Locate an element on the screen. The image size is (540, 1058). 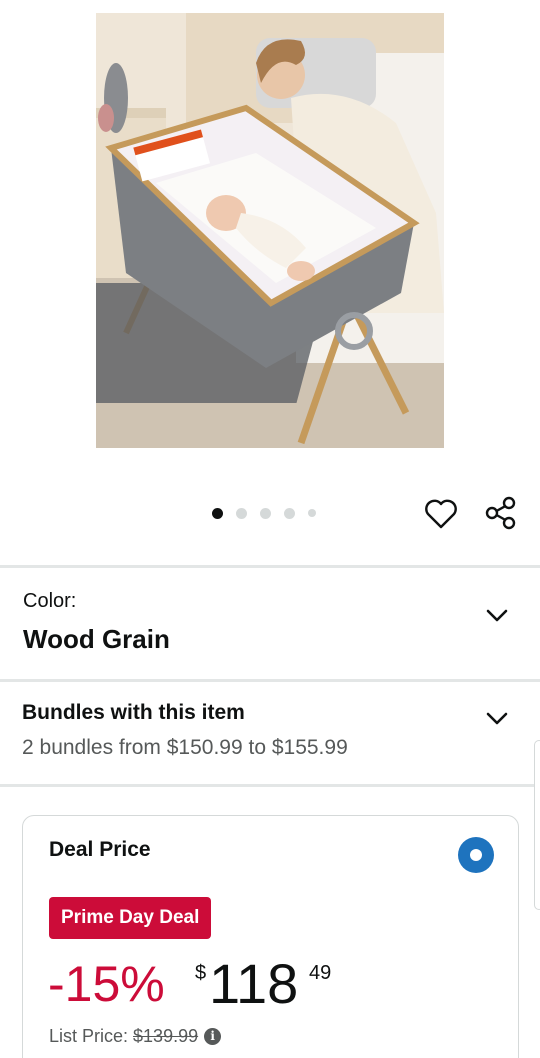
deal-radio-button is located at coordinates (476, 855).